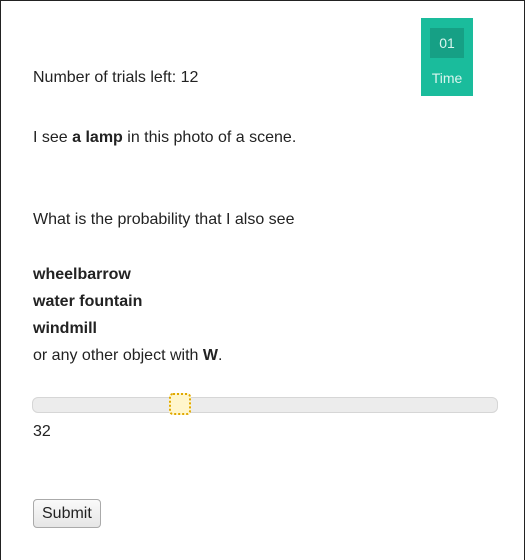 The image size is (527, 560). Describe the element at coordinates (180, 404) in the screenshot. I see `slider-handle` at that location.